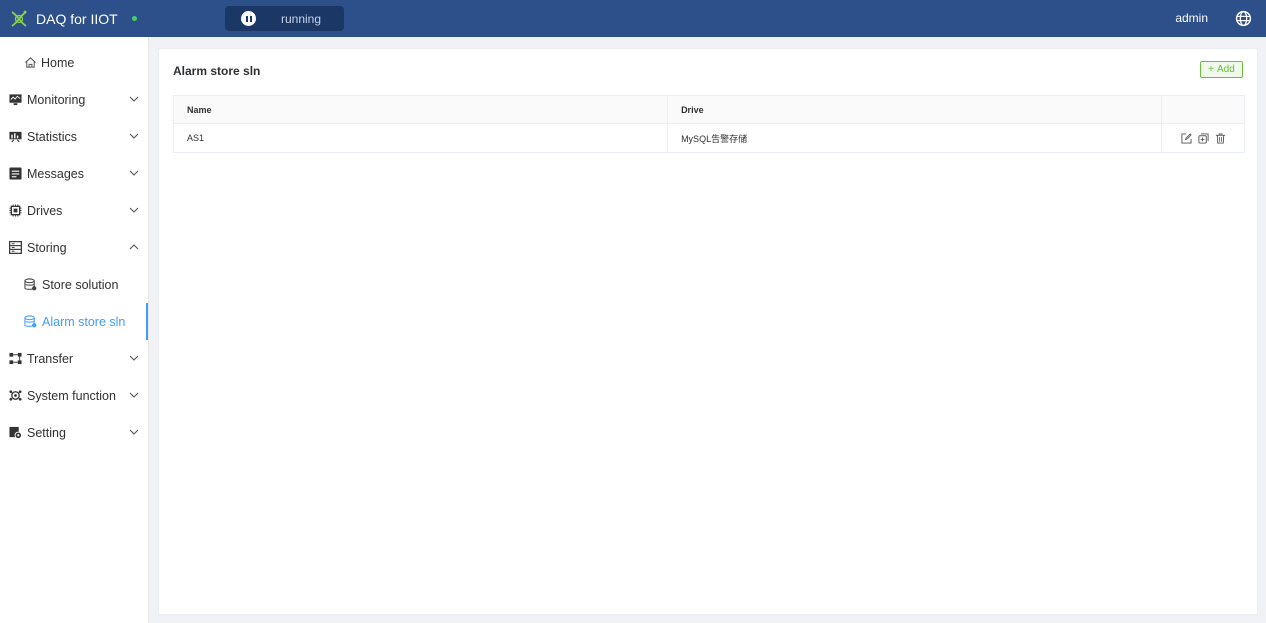  Describe the element at coordinates (1220, 138) in the screenshot. I see `delete-icon` at that location.